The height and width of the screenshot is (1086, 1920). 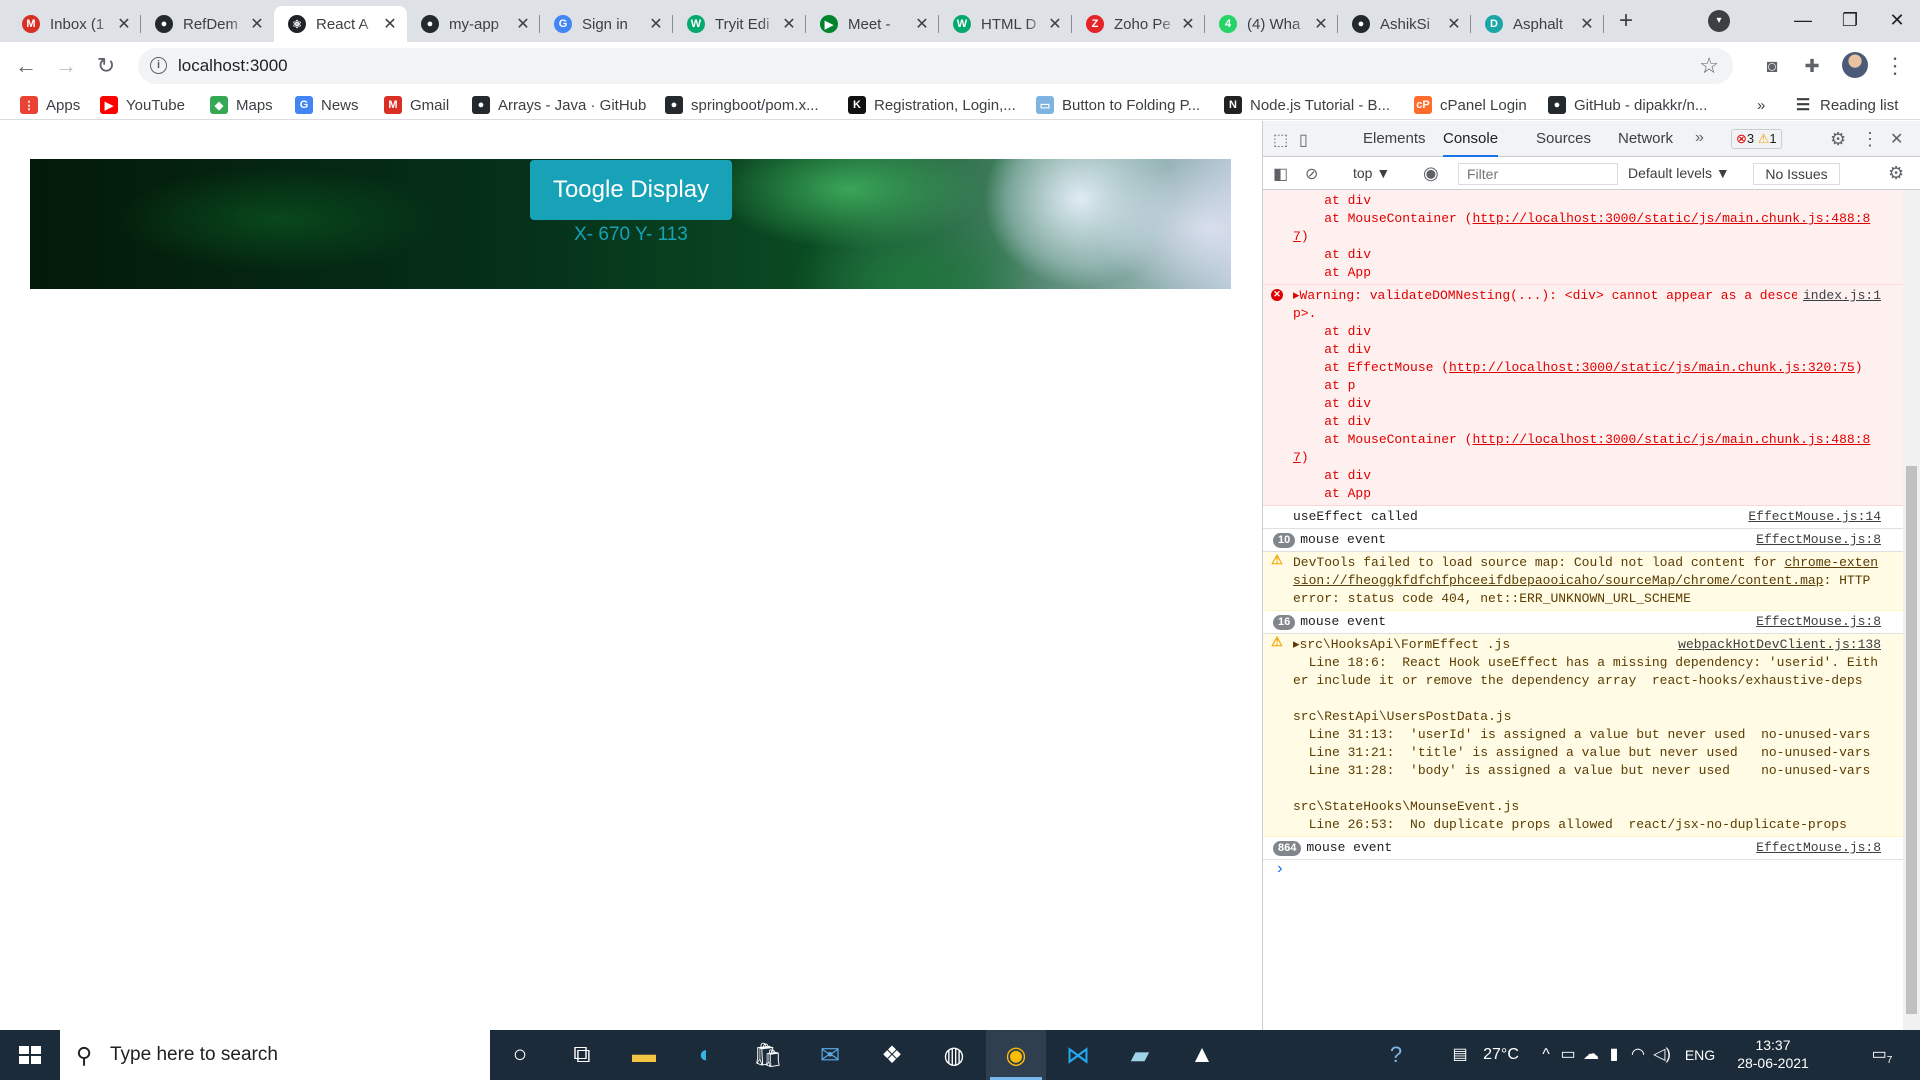 I want to click on weather-icon: ▤, so click(x=1460, y=1055).